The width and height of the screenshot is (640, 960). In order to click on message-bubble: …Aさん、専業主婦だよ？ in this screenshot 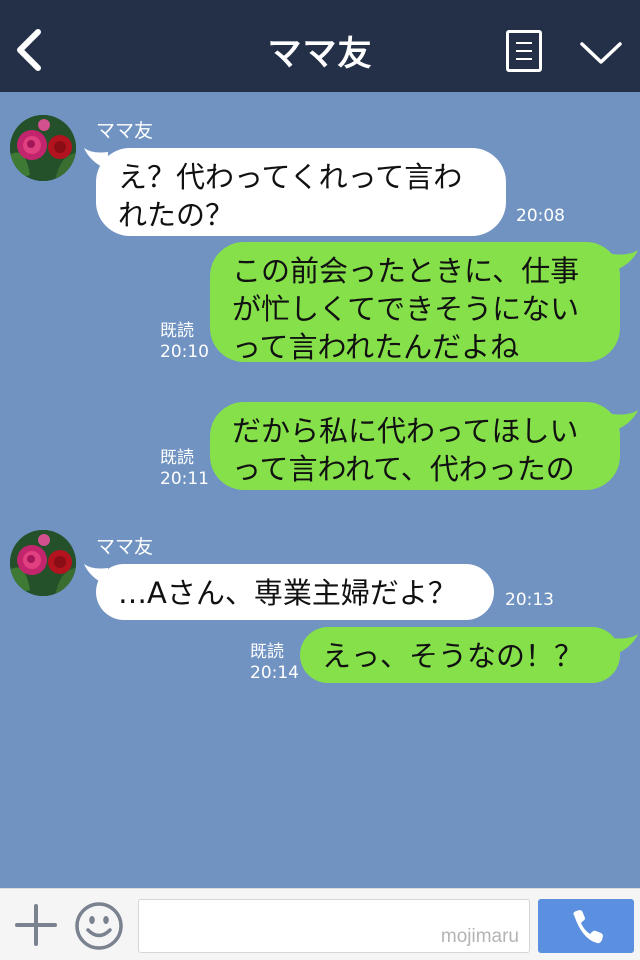, I will do `click(295, 592)`.